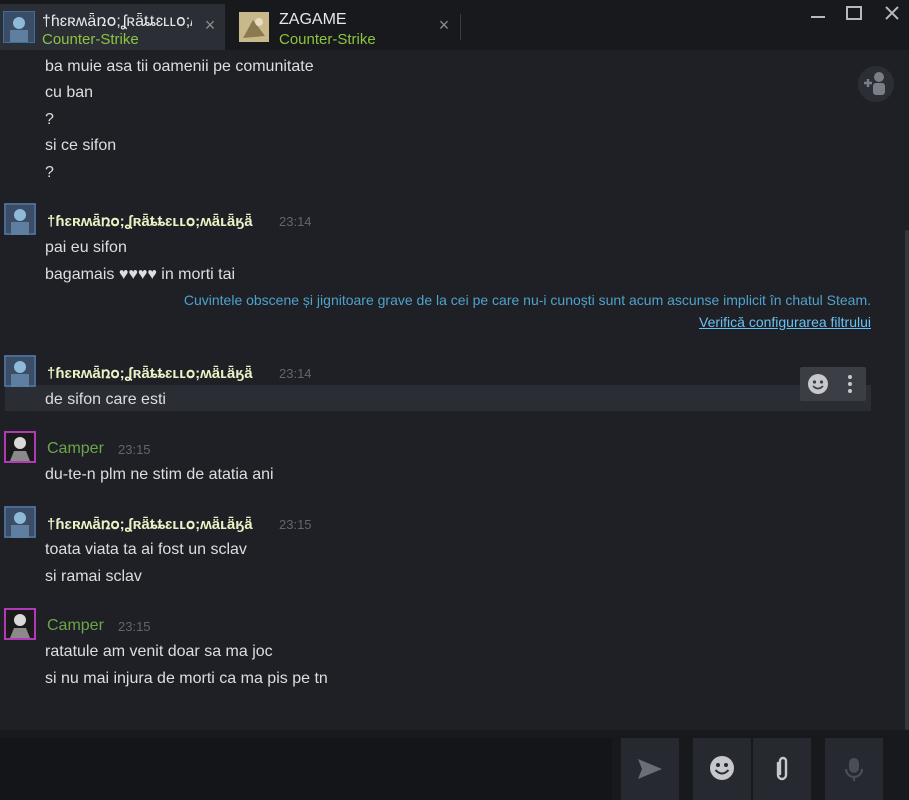 This screenshot has width=909, height=800. I want to click on tab-friend-name: ZAGAME, so click(313, 19).